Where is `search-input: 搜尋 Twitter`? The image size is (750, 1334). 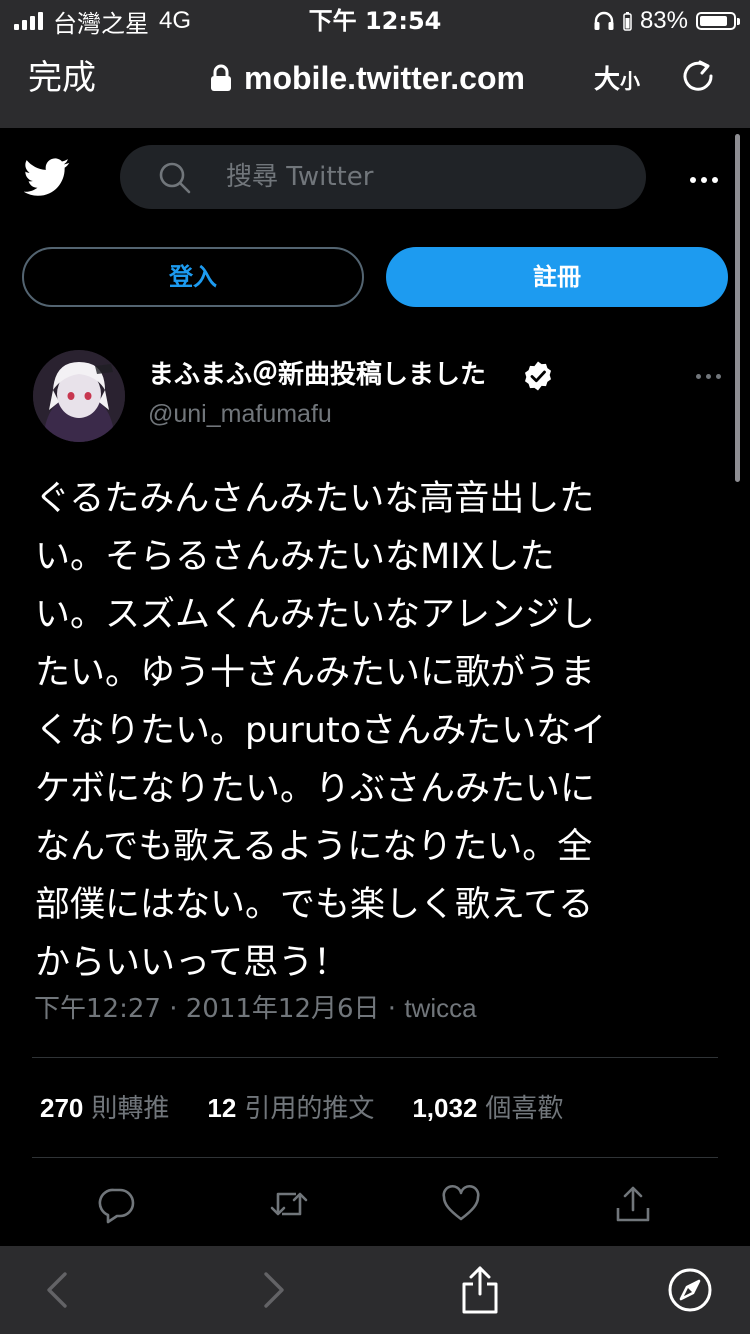 search-input: 搜尋 Twitter is located at coordinates (383, 177).